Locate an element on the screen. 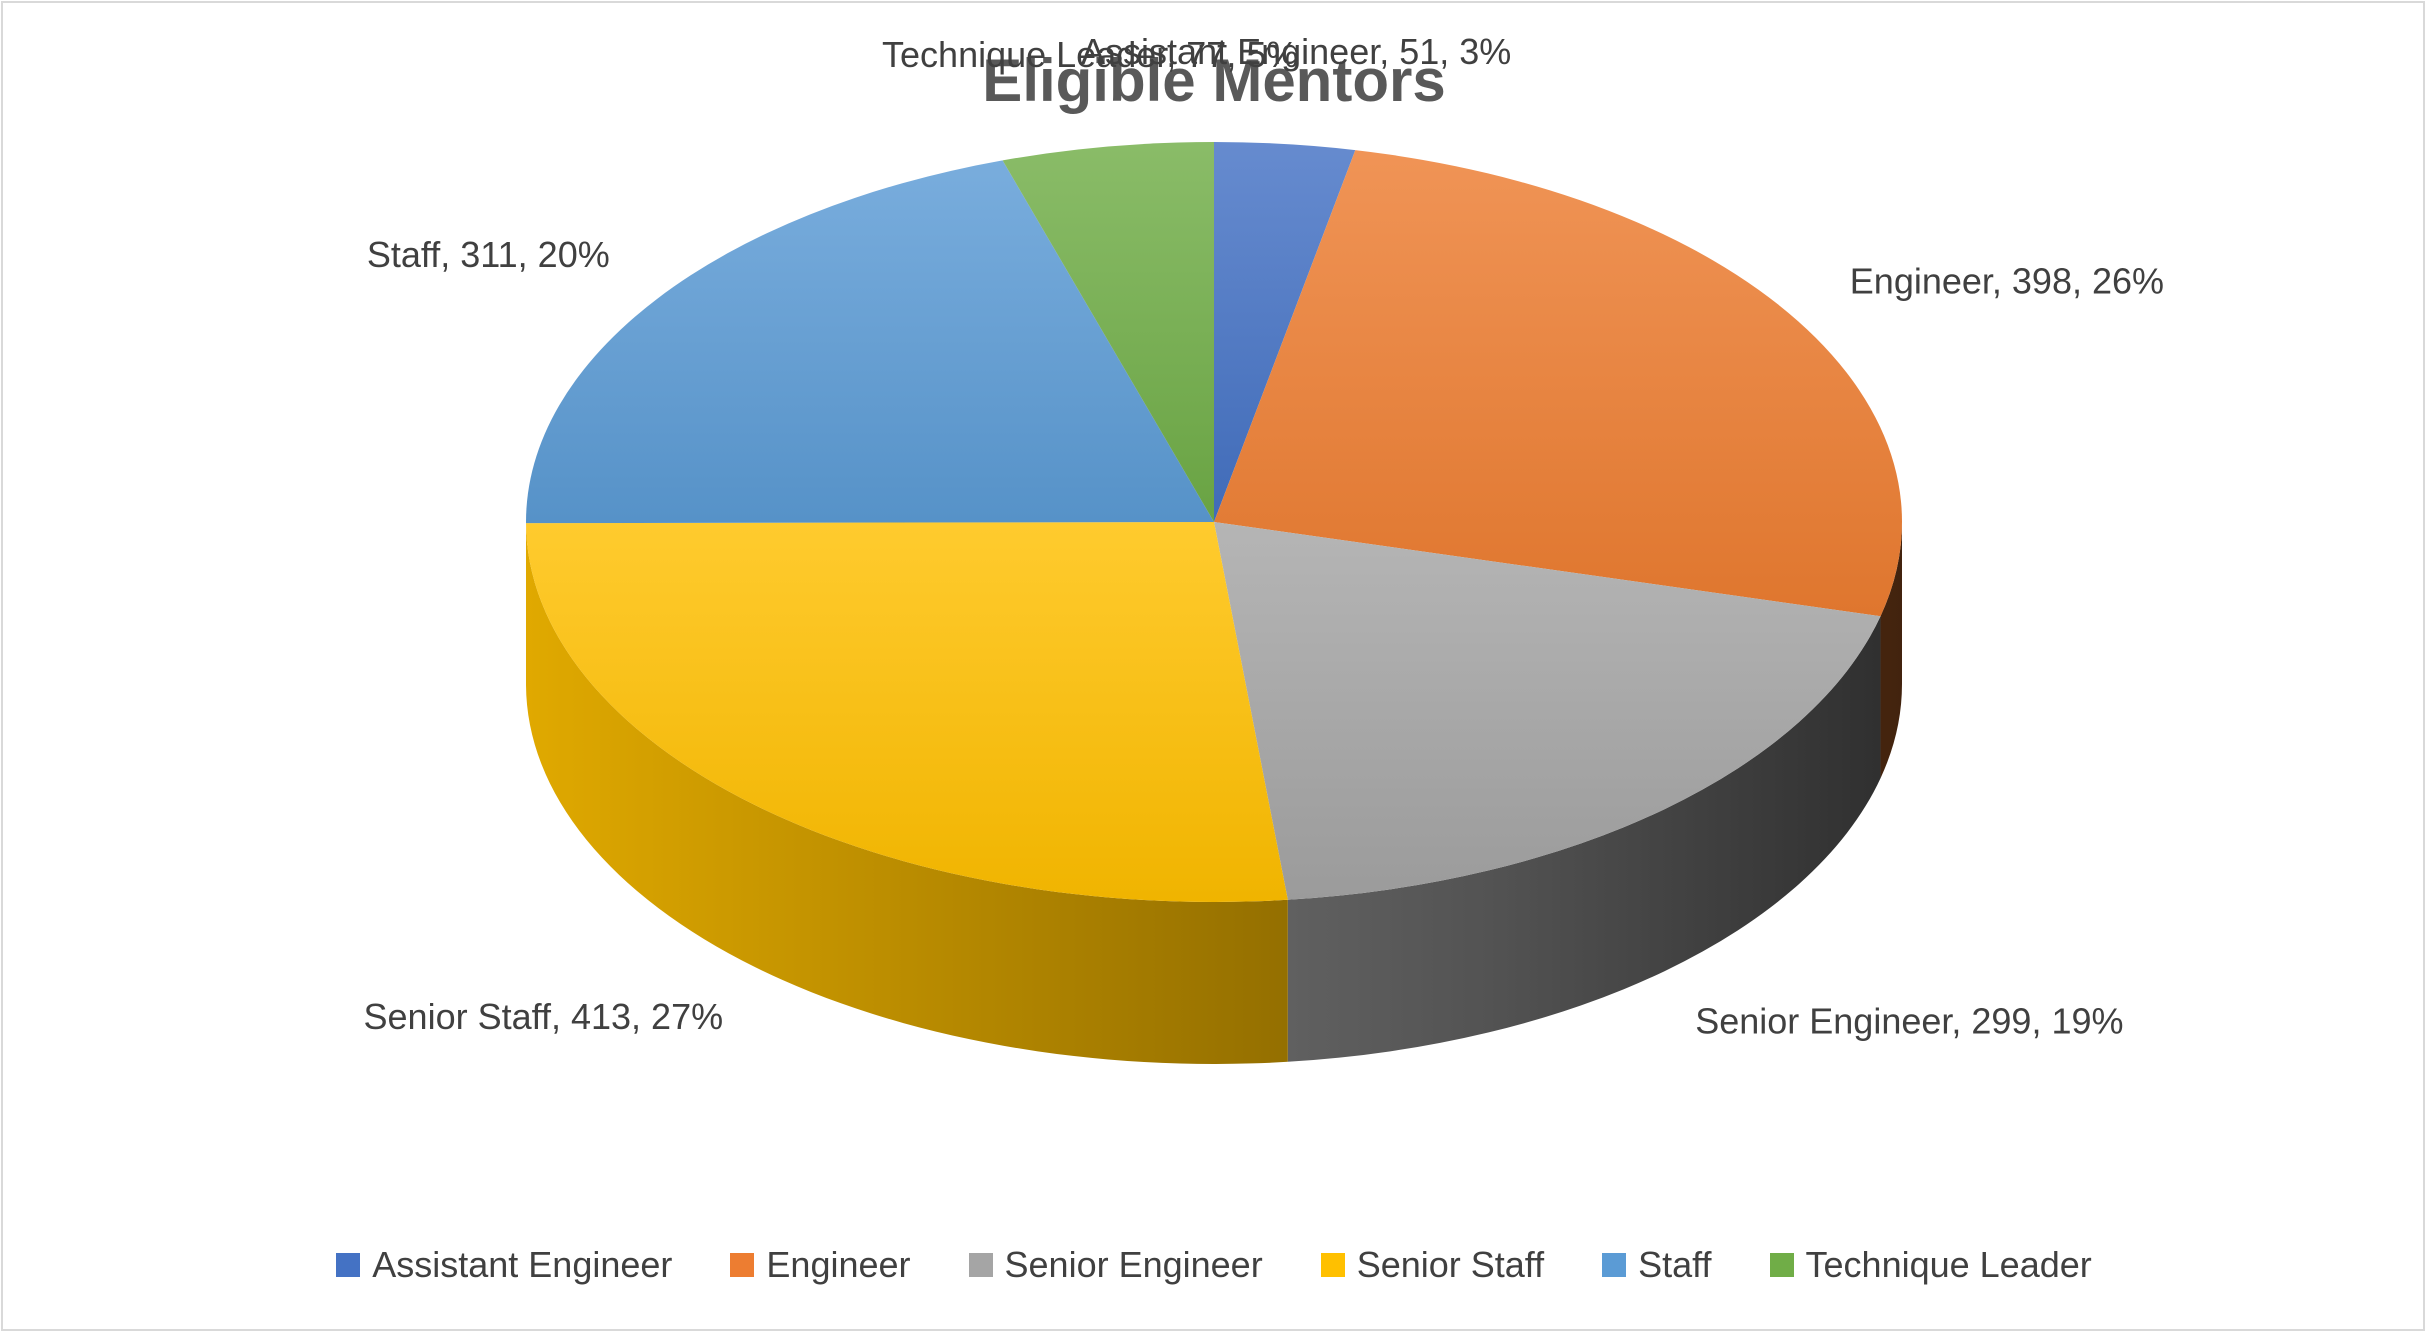 The width and height of the screenshot is (2428, 1334). data-label-senior-staff: Senior Staff, 413, 27% is located at coordinates (544, 1016).